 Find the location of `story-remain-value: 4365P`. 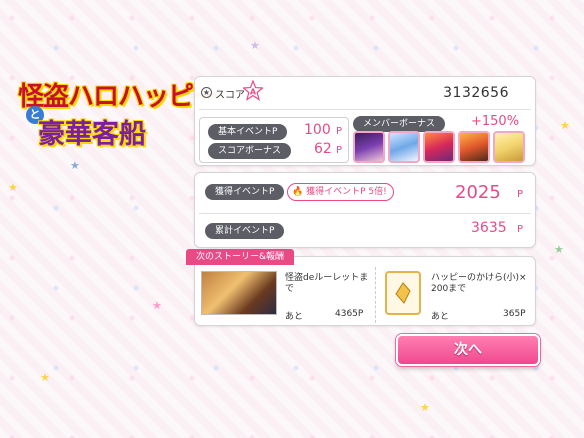

story-remain-value: 4365P is located at coordinates (349, 314).